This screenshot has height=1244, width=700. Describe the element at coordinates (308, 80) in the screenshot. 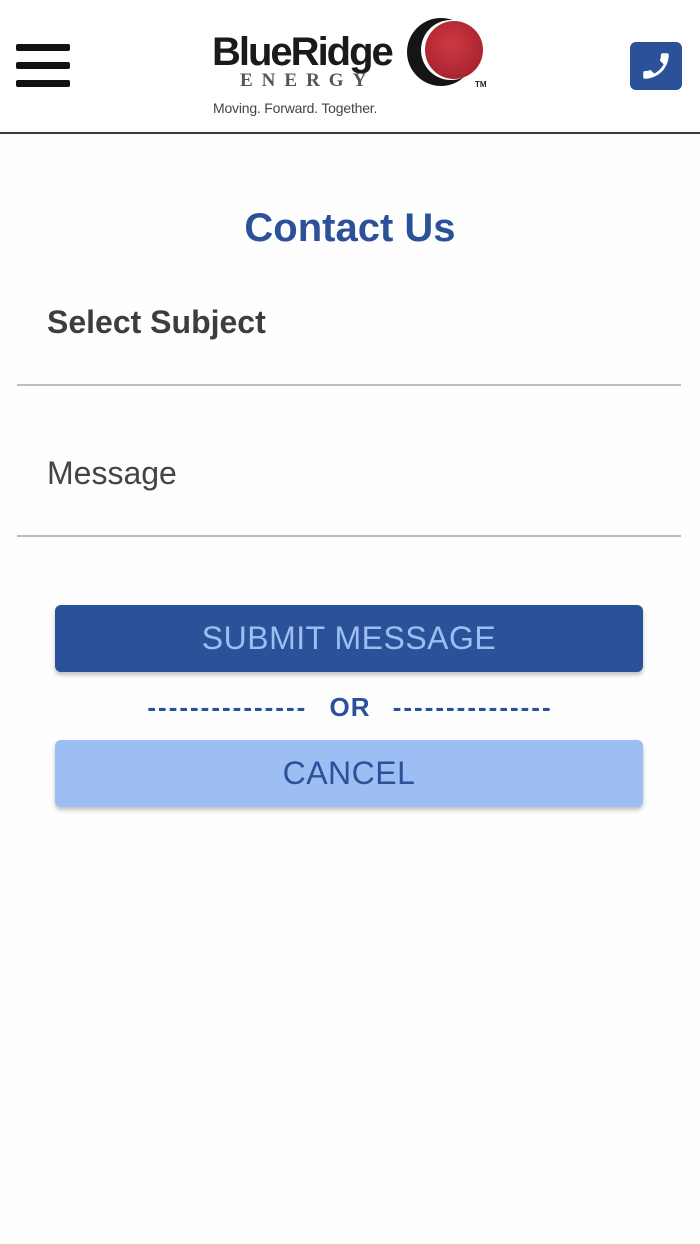

I see `logo-subtitle: ENERGY` at that location.